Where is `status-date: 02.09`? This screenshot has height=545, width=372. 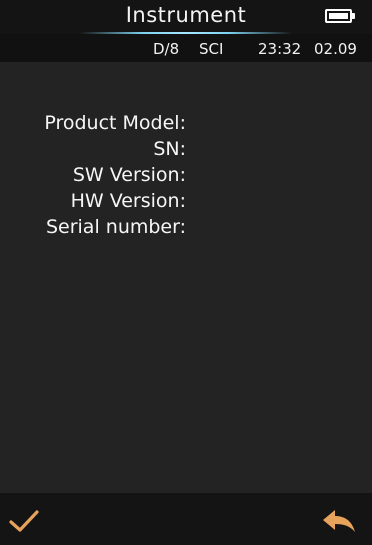 status-date: 02.09 is located at coordinates (335, 49).